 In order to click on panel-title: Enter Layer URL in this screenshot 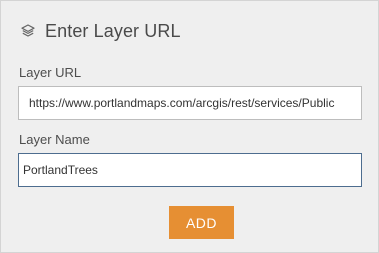, I will do `click(113, 30)`.